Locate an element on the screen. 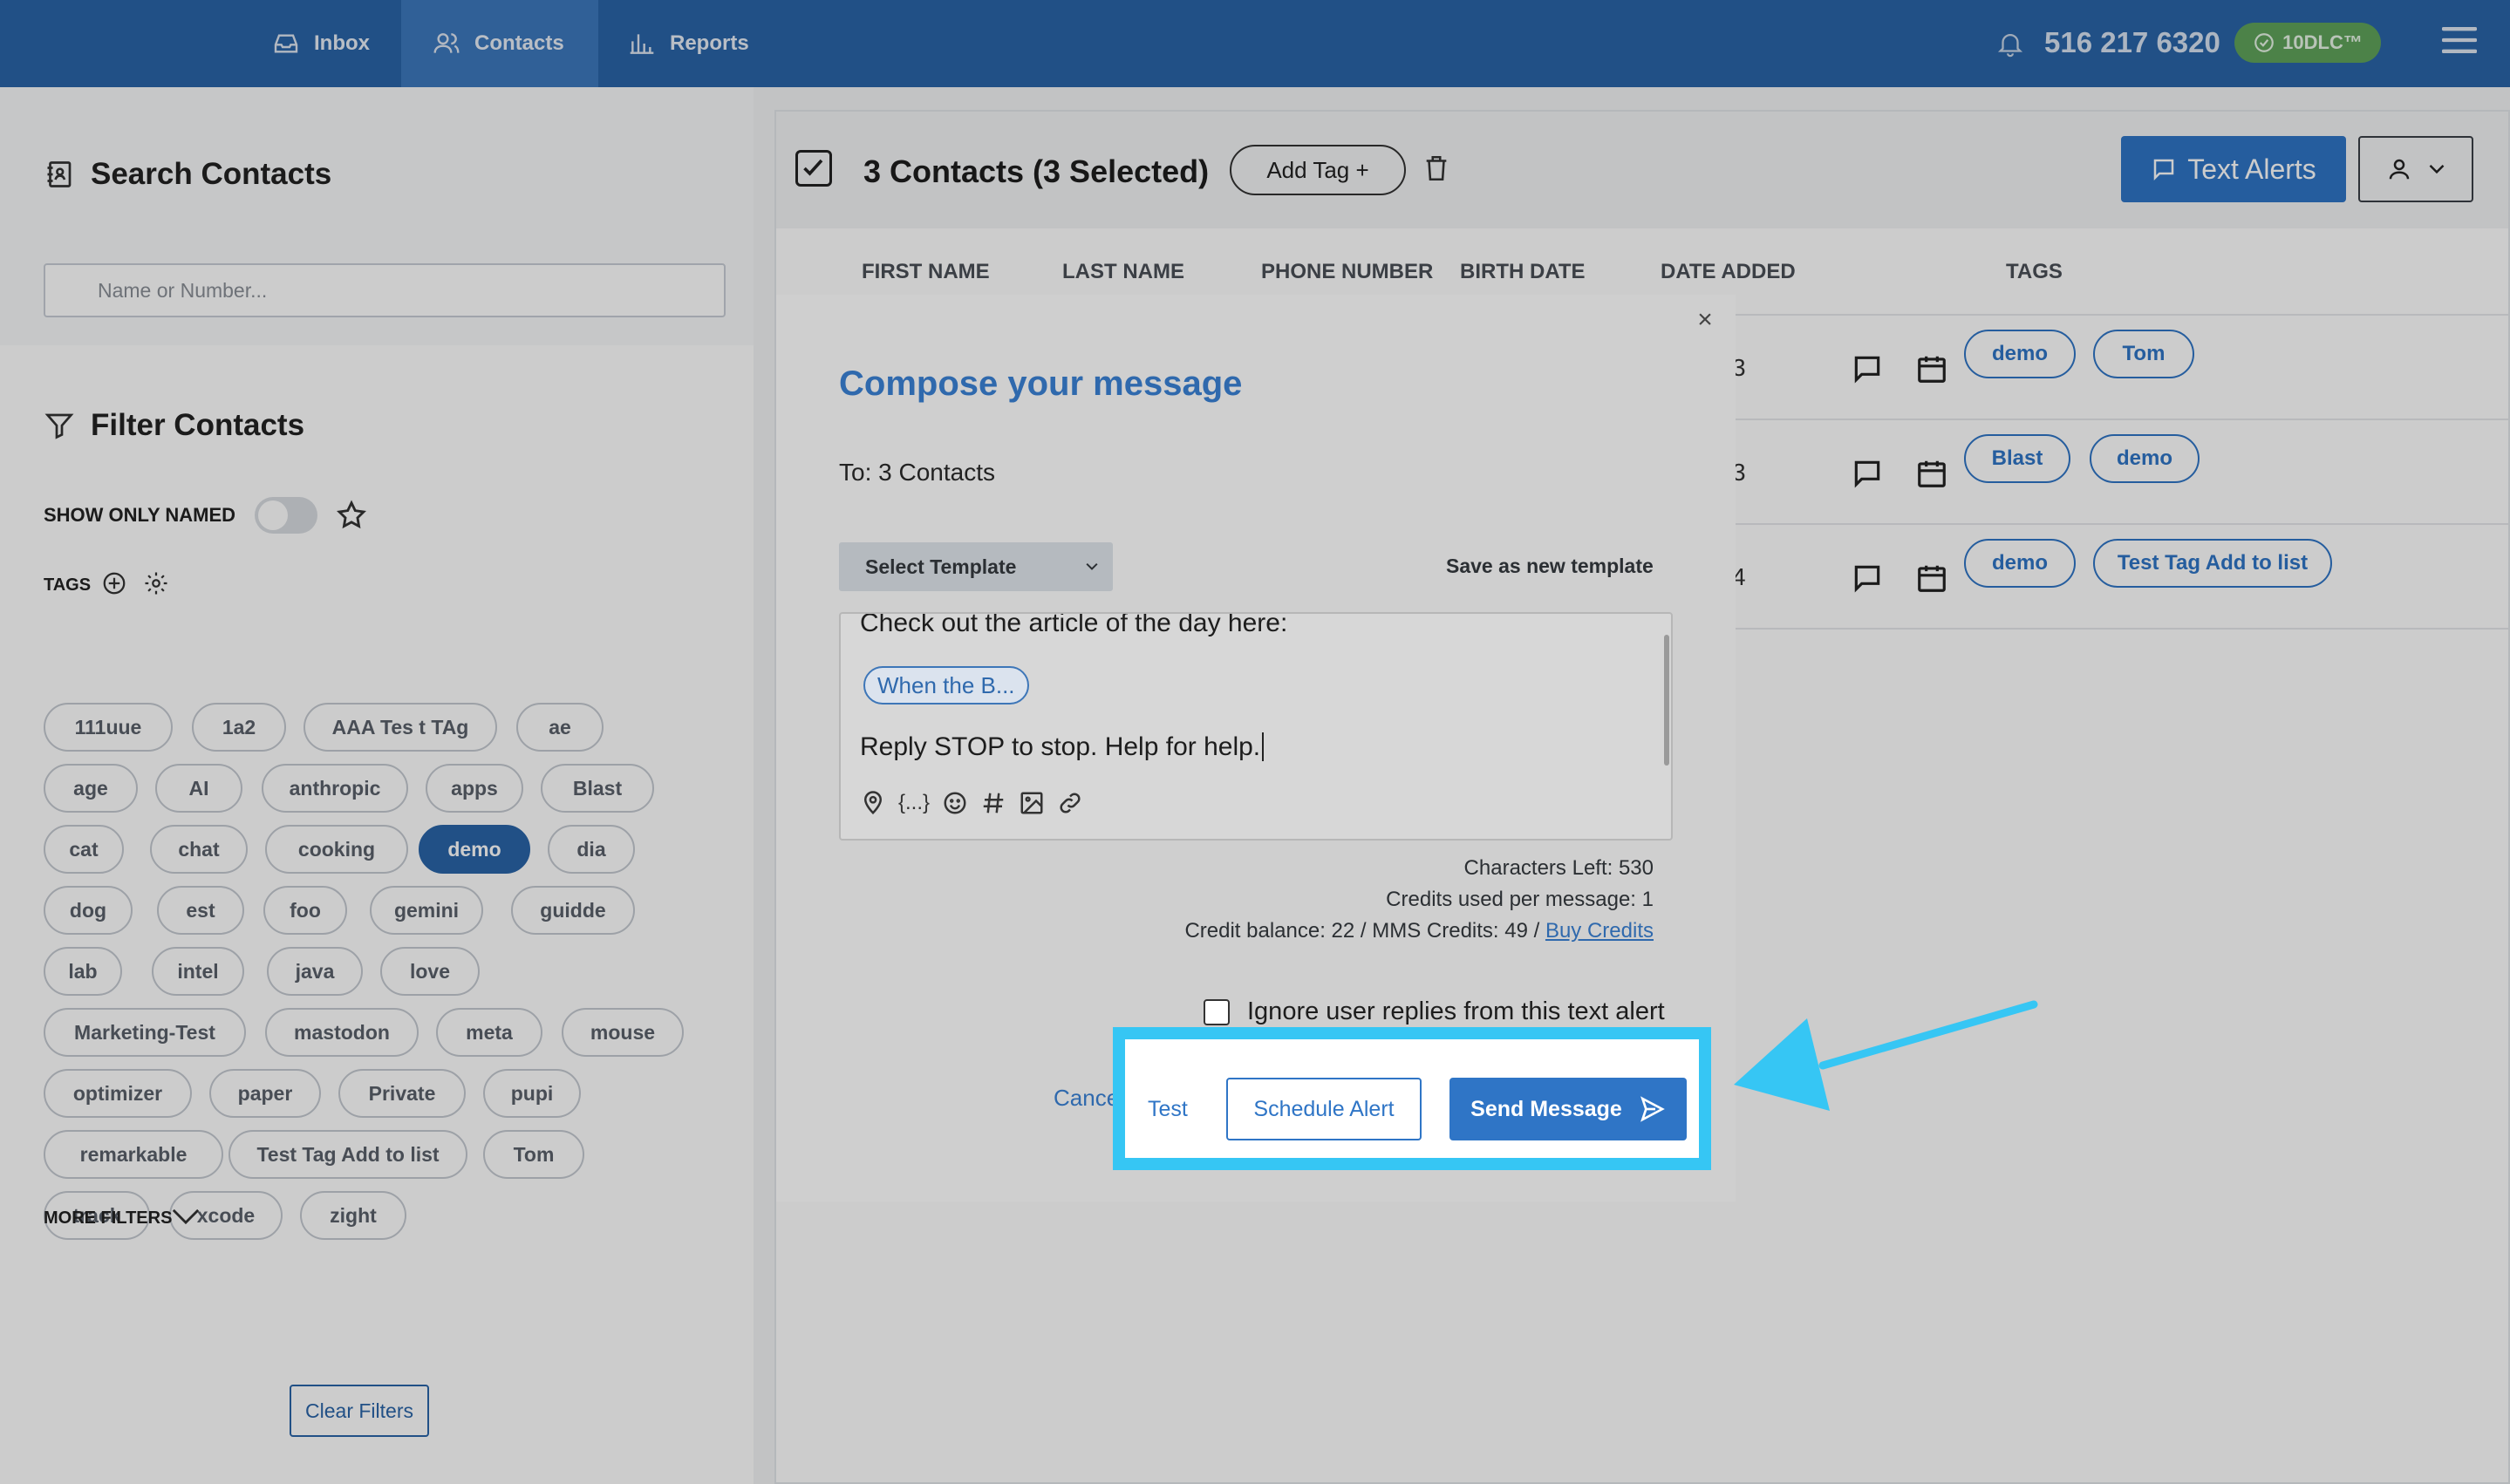 The width and height of the screenshot is (2510, 1484). message-line: Check out the article of the day here: is located at coordinates (1074, 624).